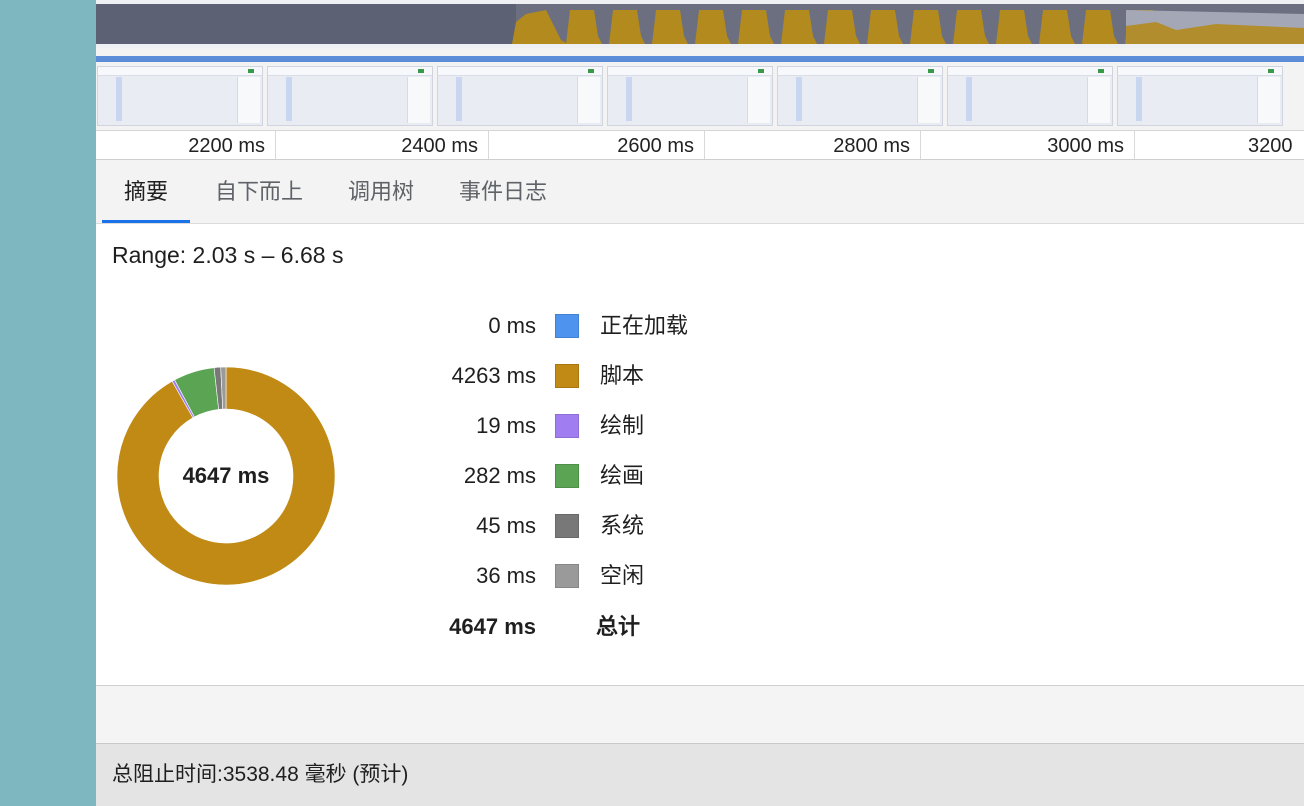 The image size is (1304, 806). I want to click on ruler-tick: 2600 ms, so click(600, 145).